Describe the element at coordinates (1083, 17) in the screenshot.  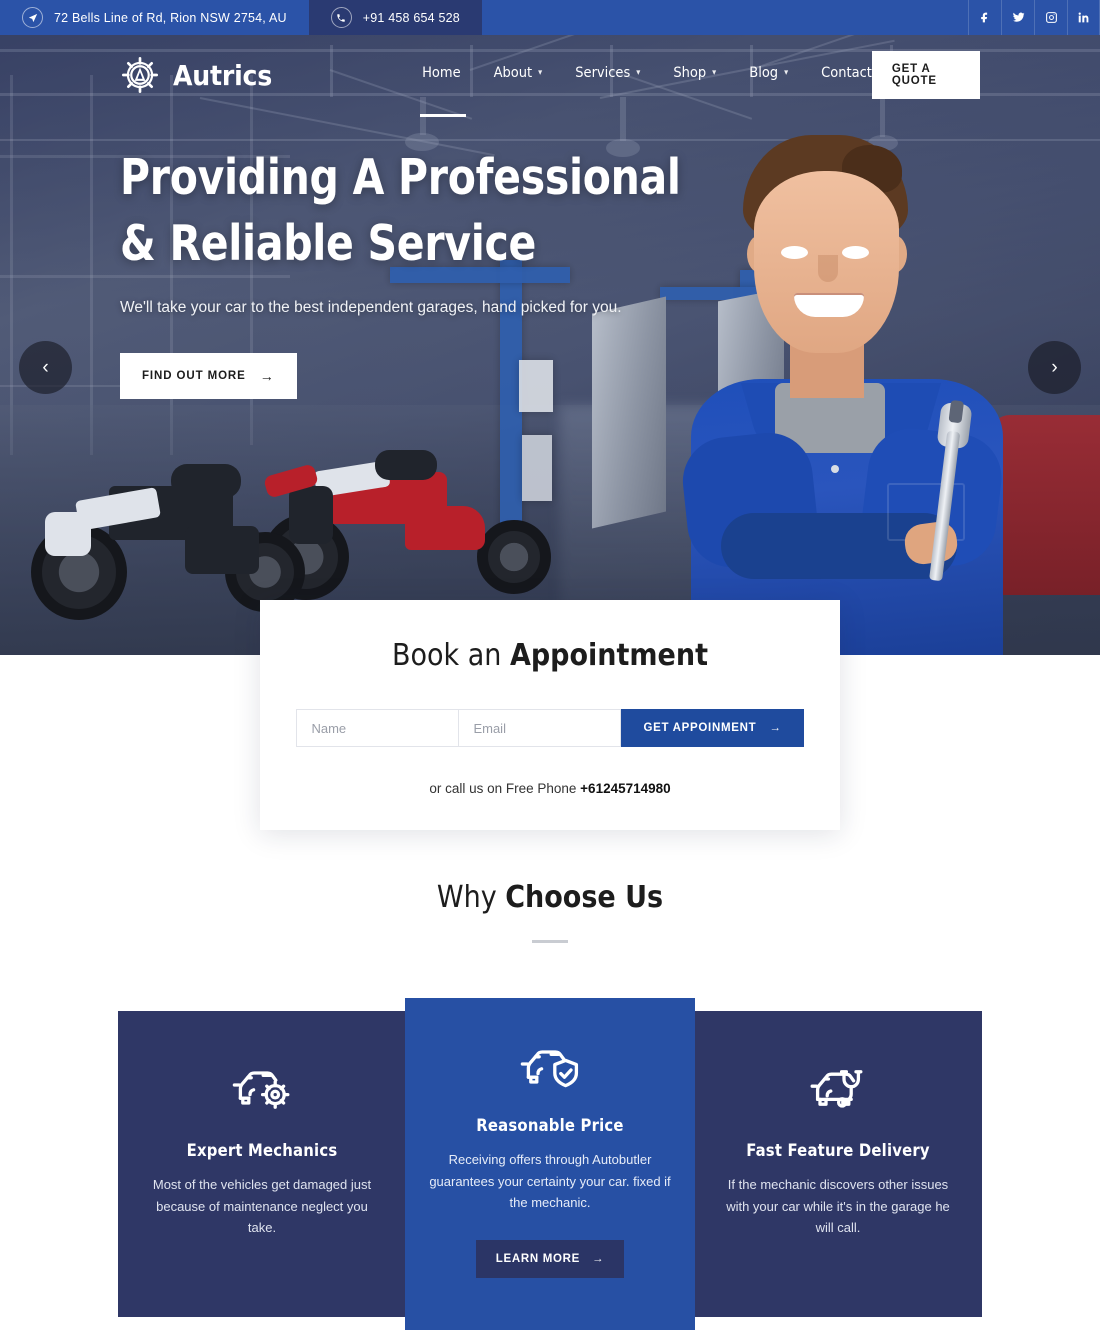
I see `linkedin-icon` at that location.